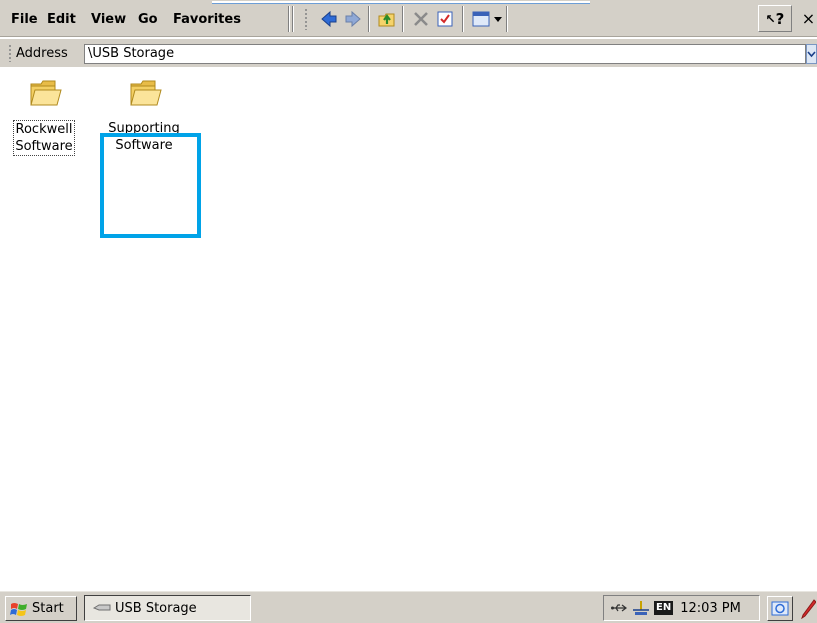 Image resolution: width=817 pixels, height=623 pixels. I want to click on address-bar-grip, so click(10, 53).